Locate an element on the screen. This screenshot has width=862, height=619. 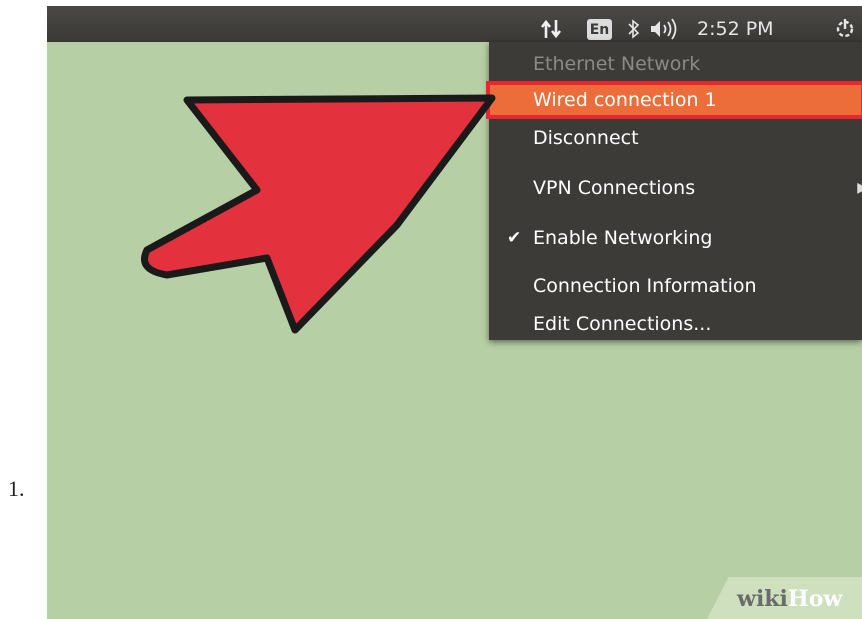
volume-icon is located at coordinates (664, 29).